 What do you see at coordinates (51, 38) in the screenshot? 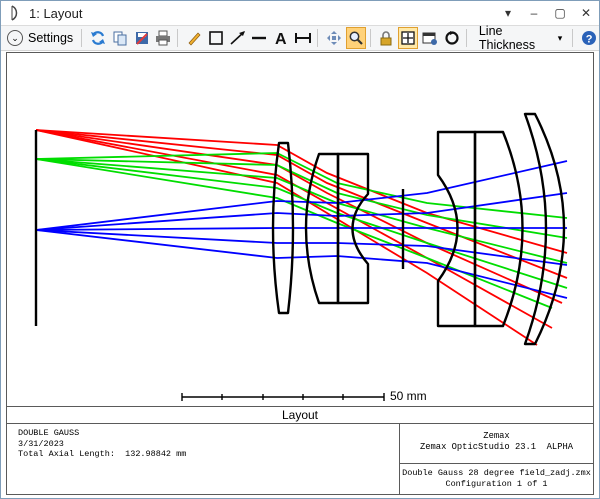
I see `settings-label: Settings` at bounding box center [51, 38].